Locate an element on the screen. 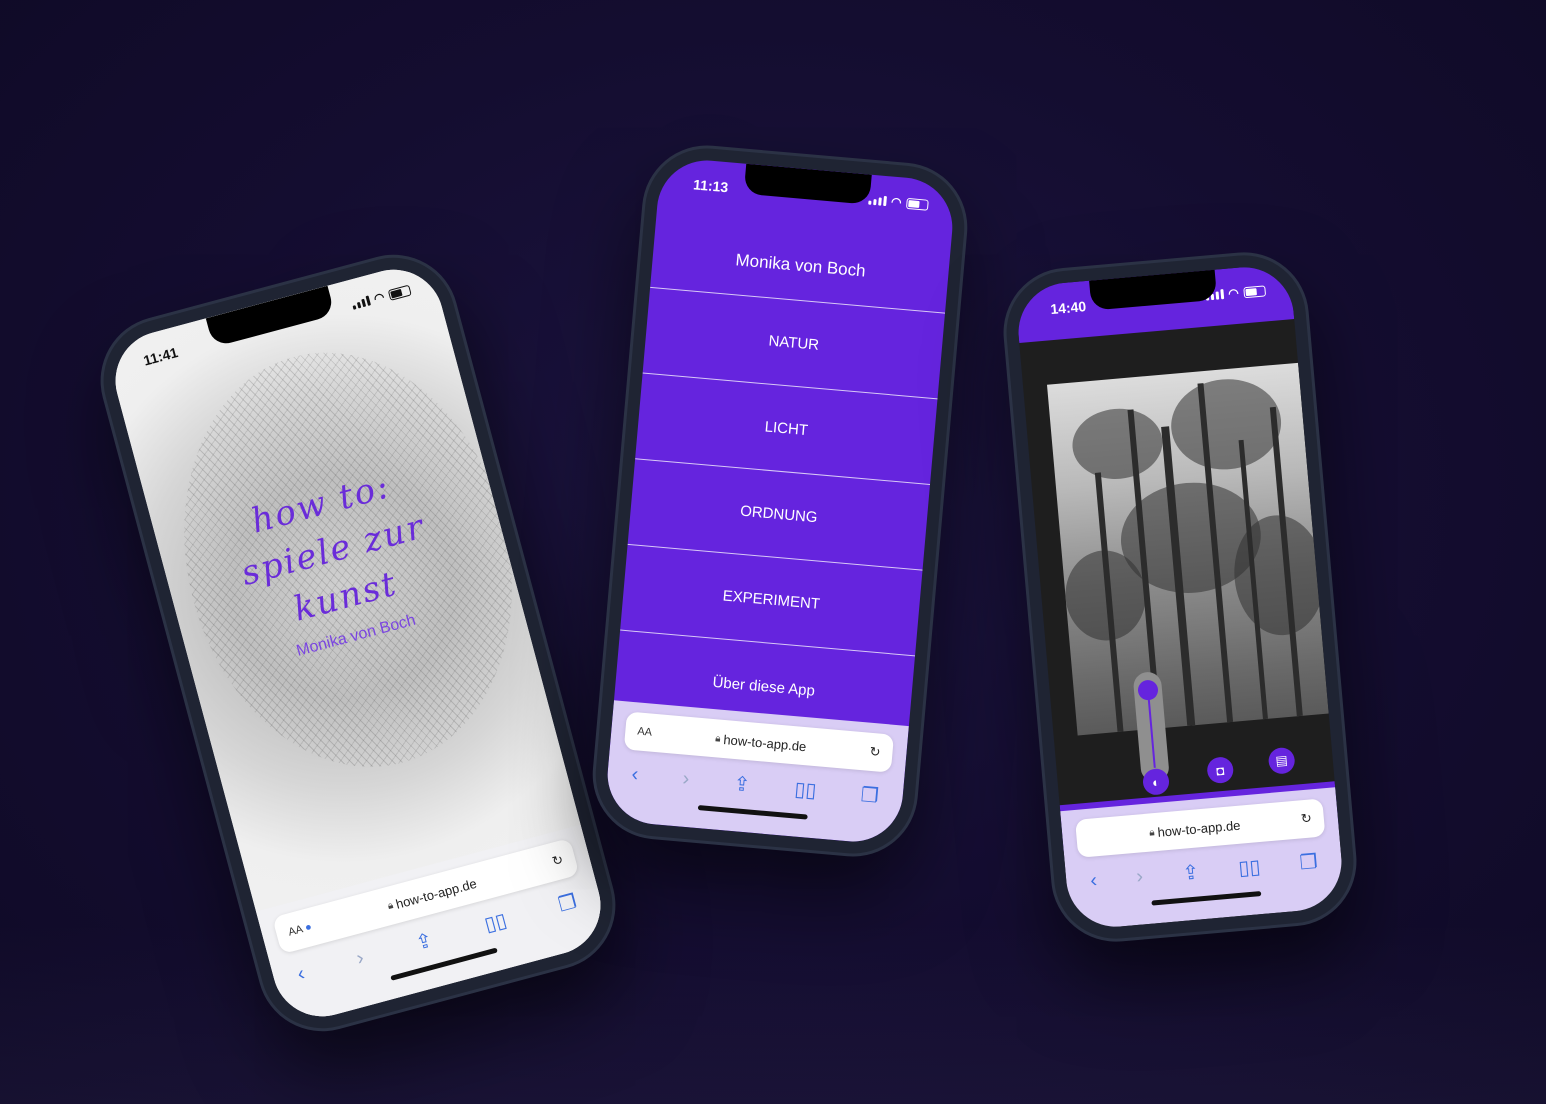 The height and width of the screenshot is (1104, 1546). frame-icon: ◘ is located at coordinates (1220, 770).